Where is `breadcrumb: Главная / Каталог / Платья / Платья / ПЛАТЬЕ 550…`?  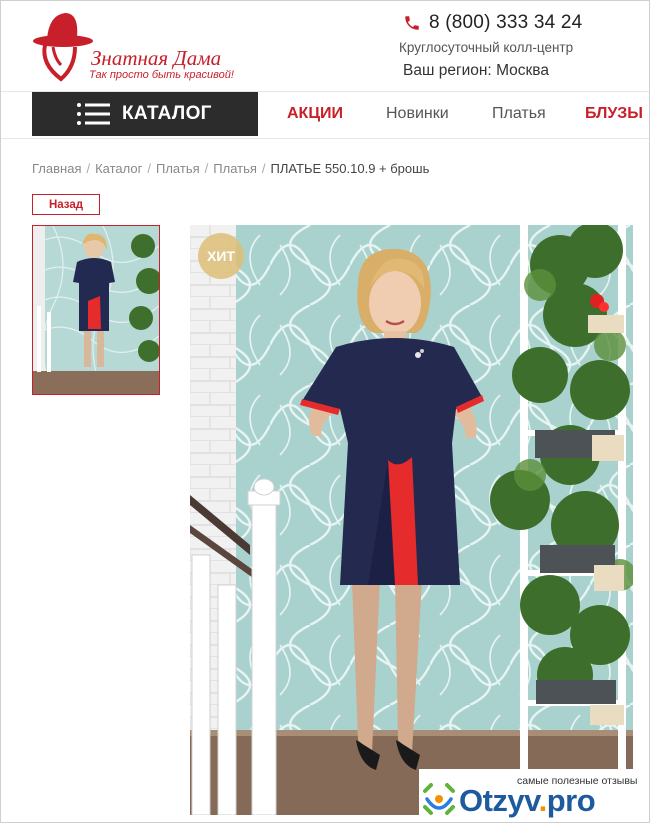 breadcrumb: Главная / Каталог / Платья / Платья / ПЛАТЬЕ 550… is located at coordinates (231, 168).